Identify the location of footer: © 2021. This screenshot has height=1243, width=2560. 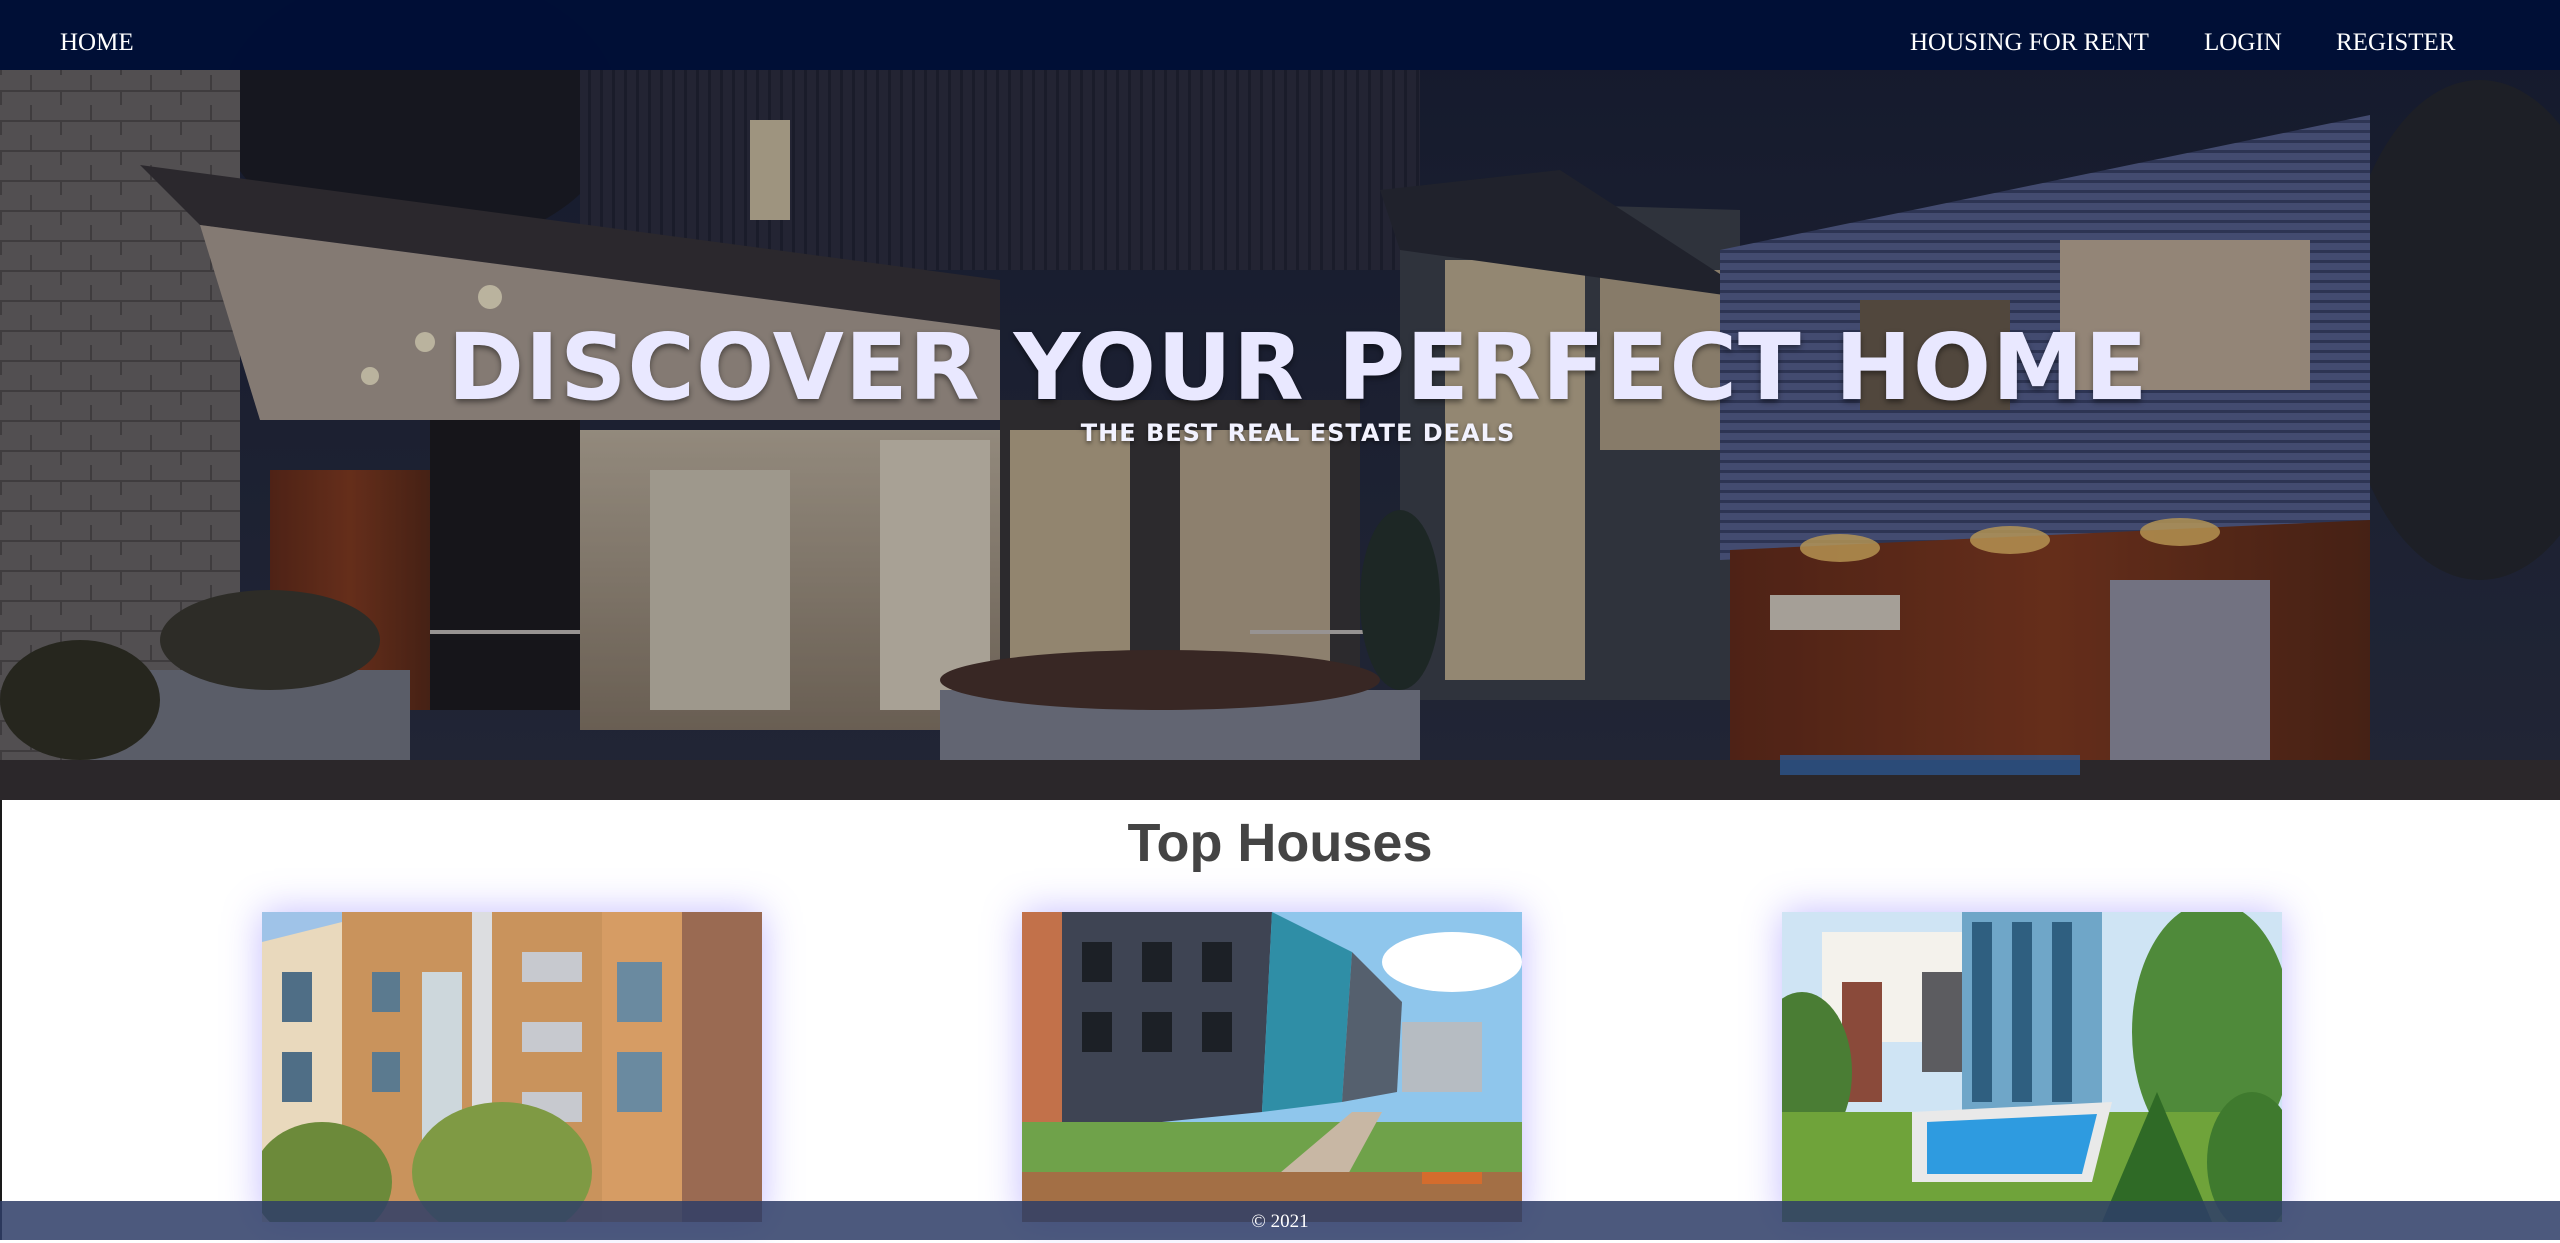
(1280, 1220).